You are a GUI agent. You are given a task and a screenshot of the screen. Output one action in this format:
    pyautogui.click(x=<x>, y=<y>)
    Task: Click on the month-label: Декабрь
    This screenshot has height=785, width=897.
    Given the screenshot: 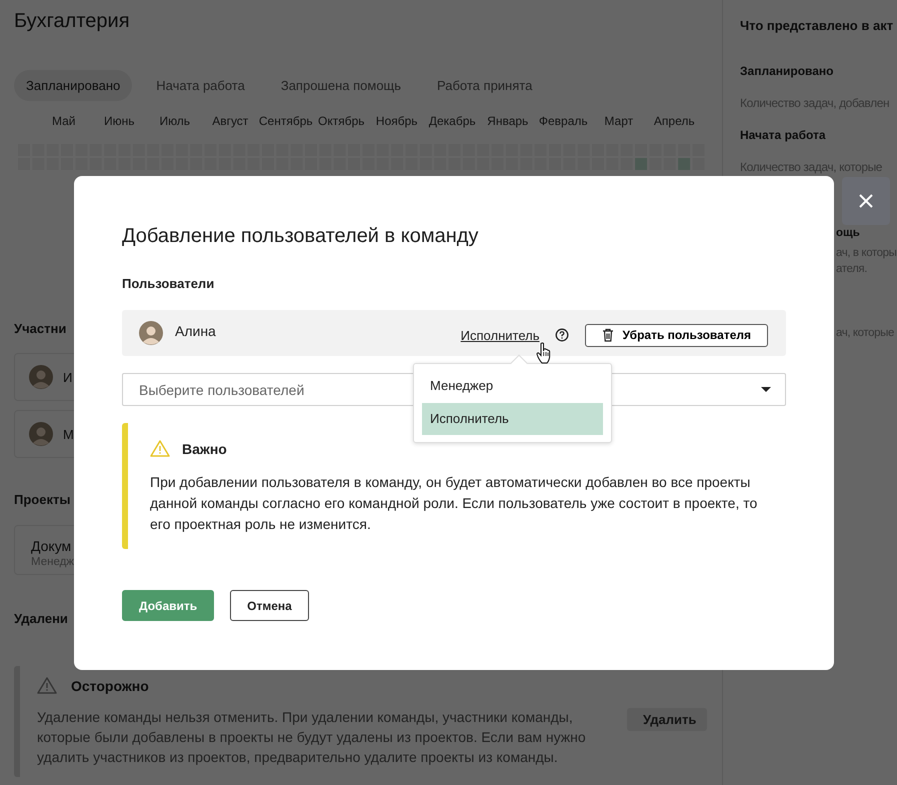 What is the action you would take?
    pyautogui.click(x=452, y=121)
    